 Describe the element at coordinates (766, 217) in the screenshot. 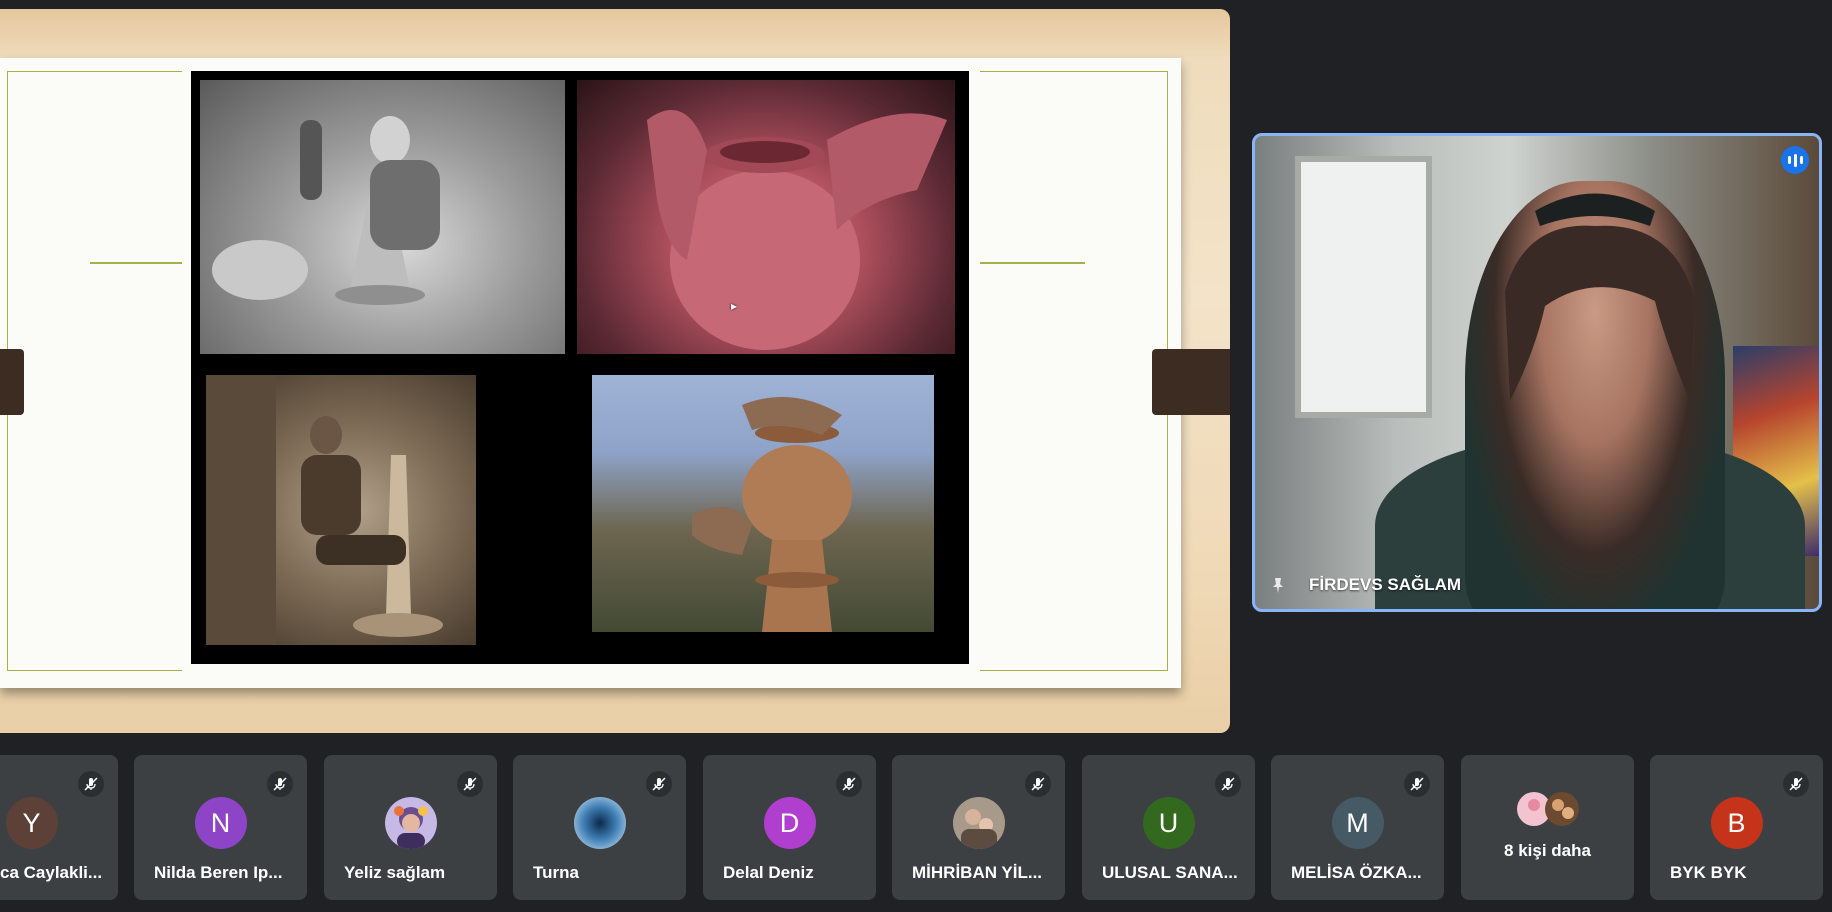

I see `pink-clay-hands-photo` at that location.